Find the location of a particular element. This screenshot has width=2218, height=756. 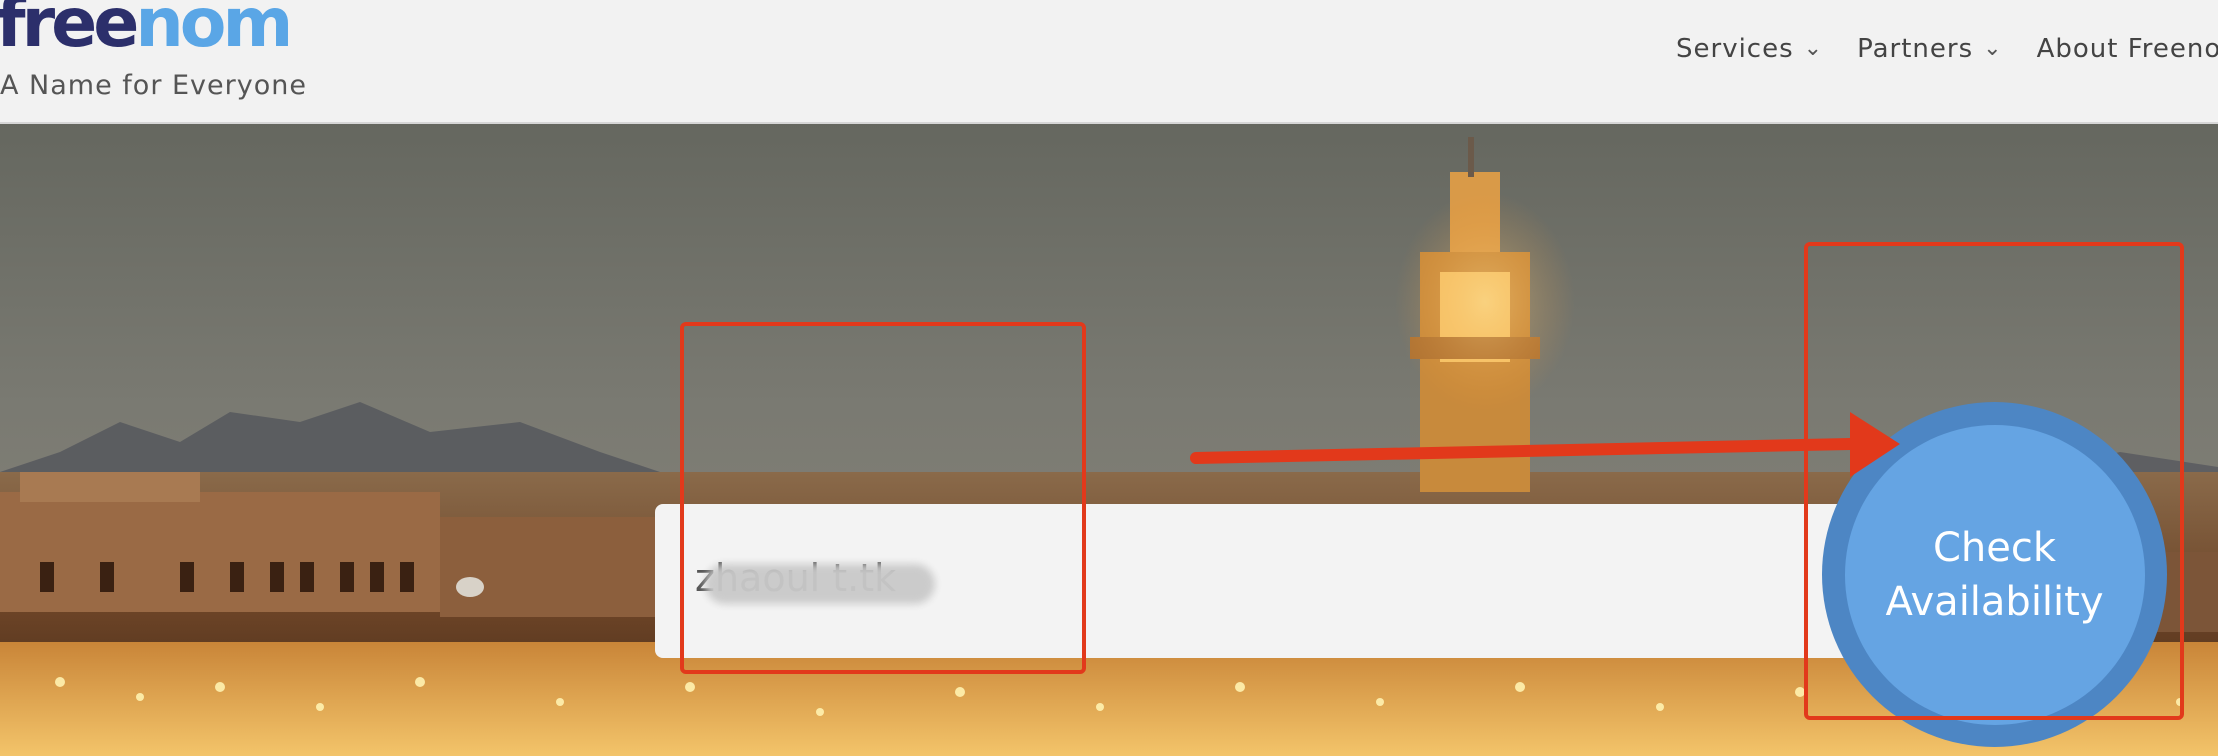

main-nav: Services ⌄ Partners ⌄ About Freenom is located at coordinates (1947, 49).